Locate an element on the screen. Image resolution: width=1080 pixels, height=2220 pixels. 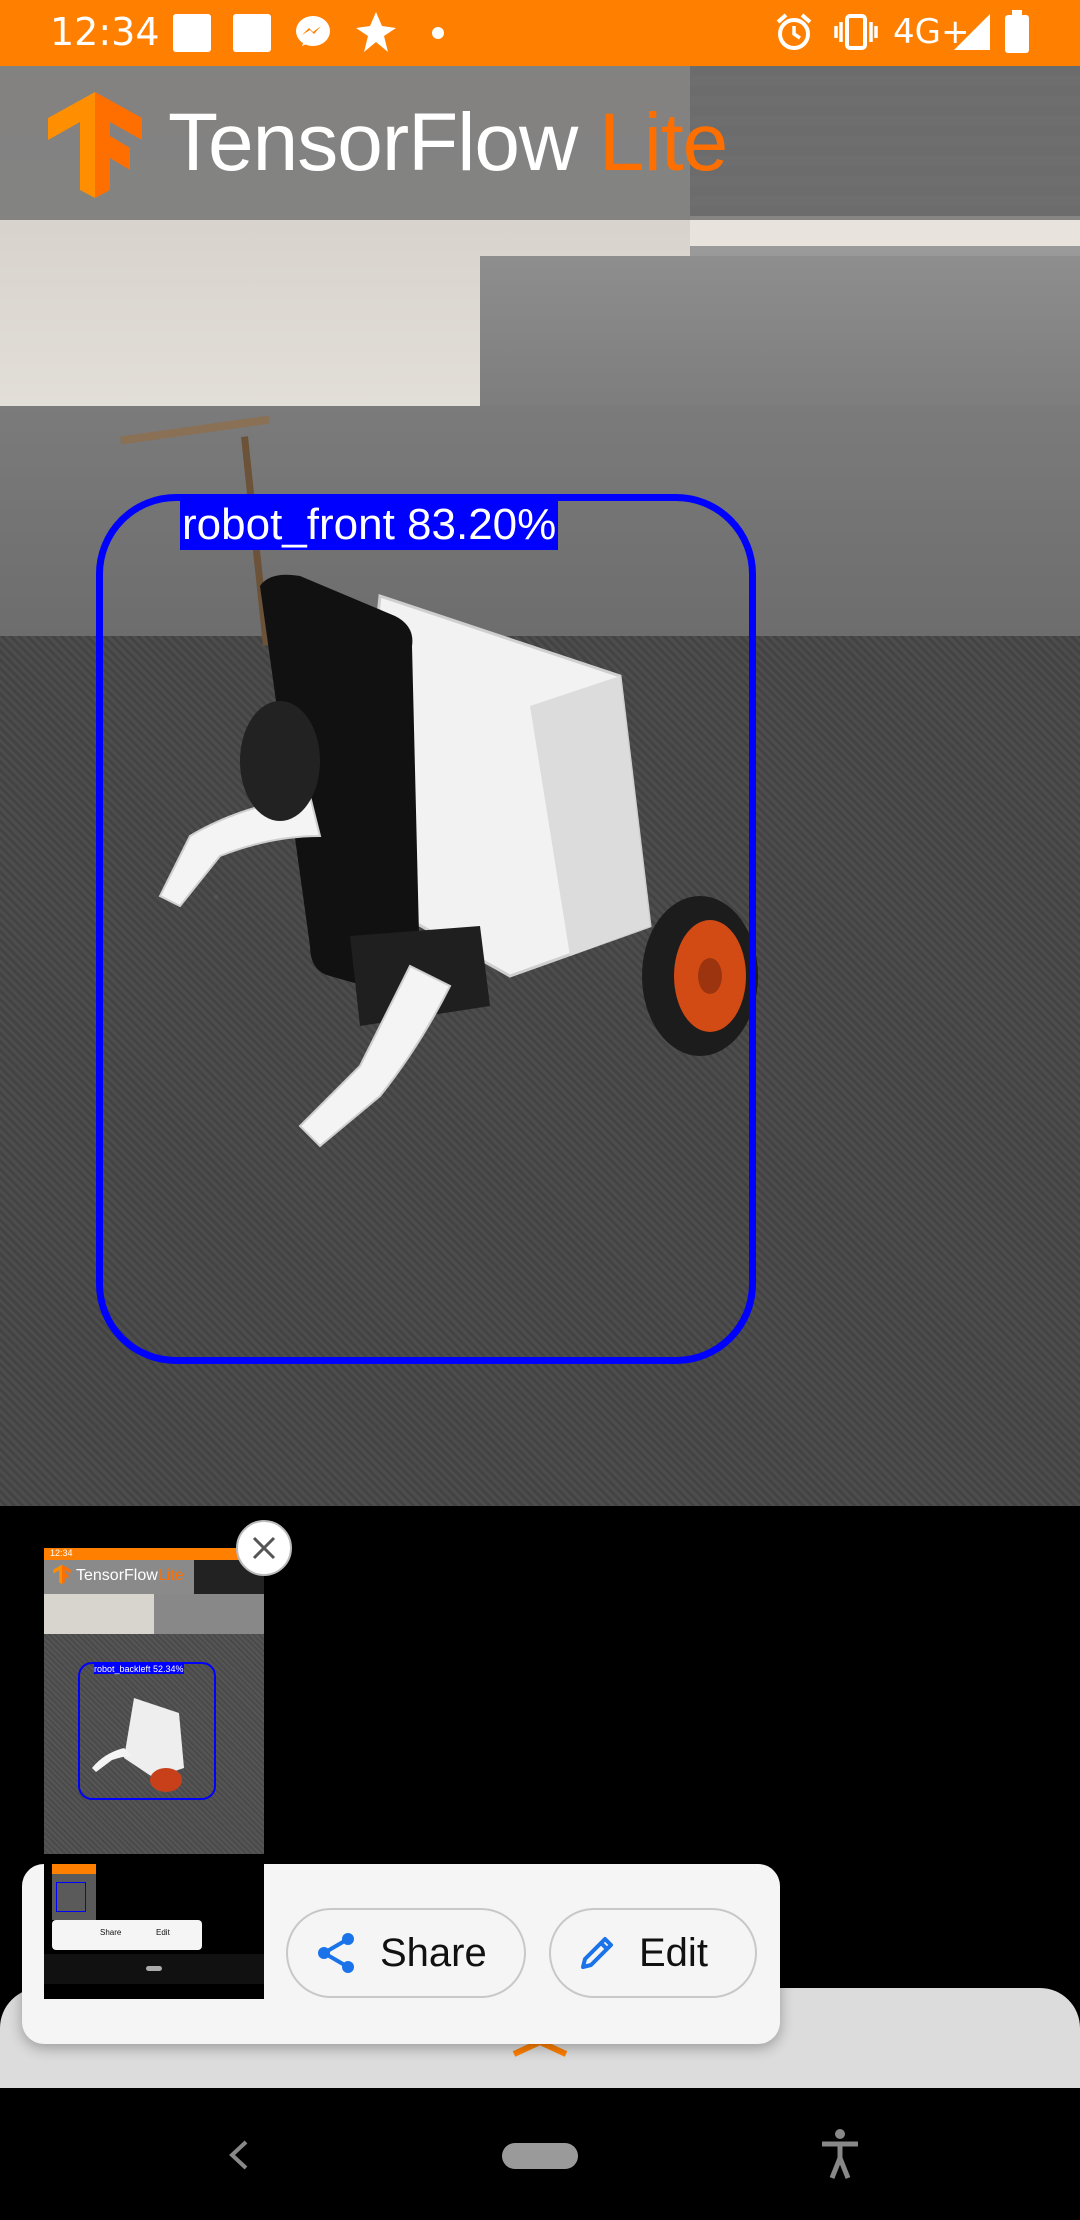
thumb-detection-label: robot_backleft 52.34% is located at coordinates (139, 1669).